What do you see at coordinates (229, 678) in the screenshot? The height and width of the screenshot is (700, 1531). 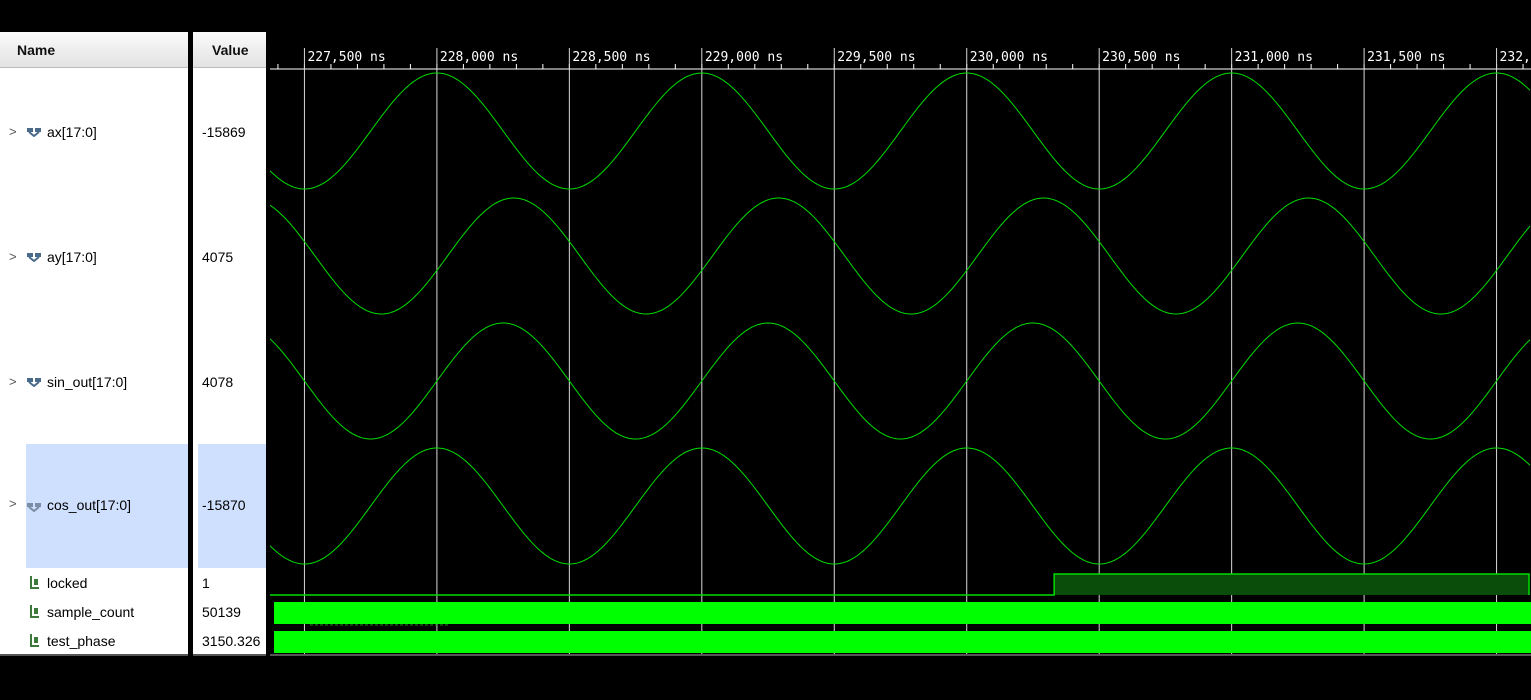 I see `value-empty-area` at bounding box center [229, 678].